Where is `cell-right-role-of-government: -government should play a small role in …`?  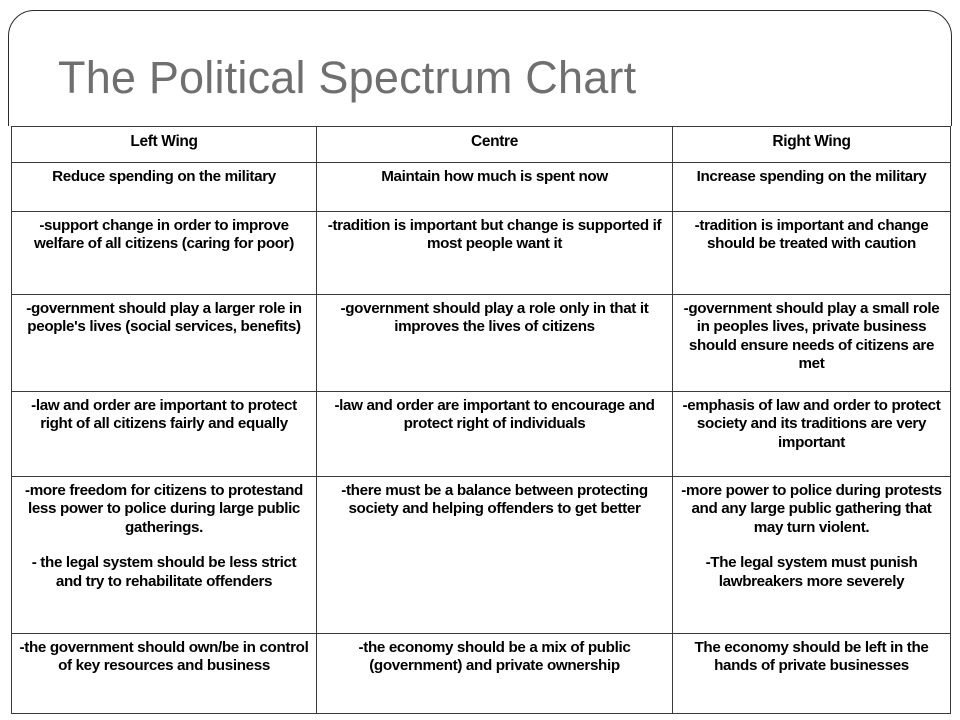
cell-right-role-of-government: -government should play a small role in … is located at coordinates (811, 343).